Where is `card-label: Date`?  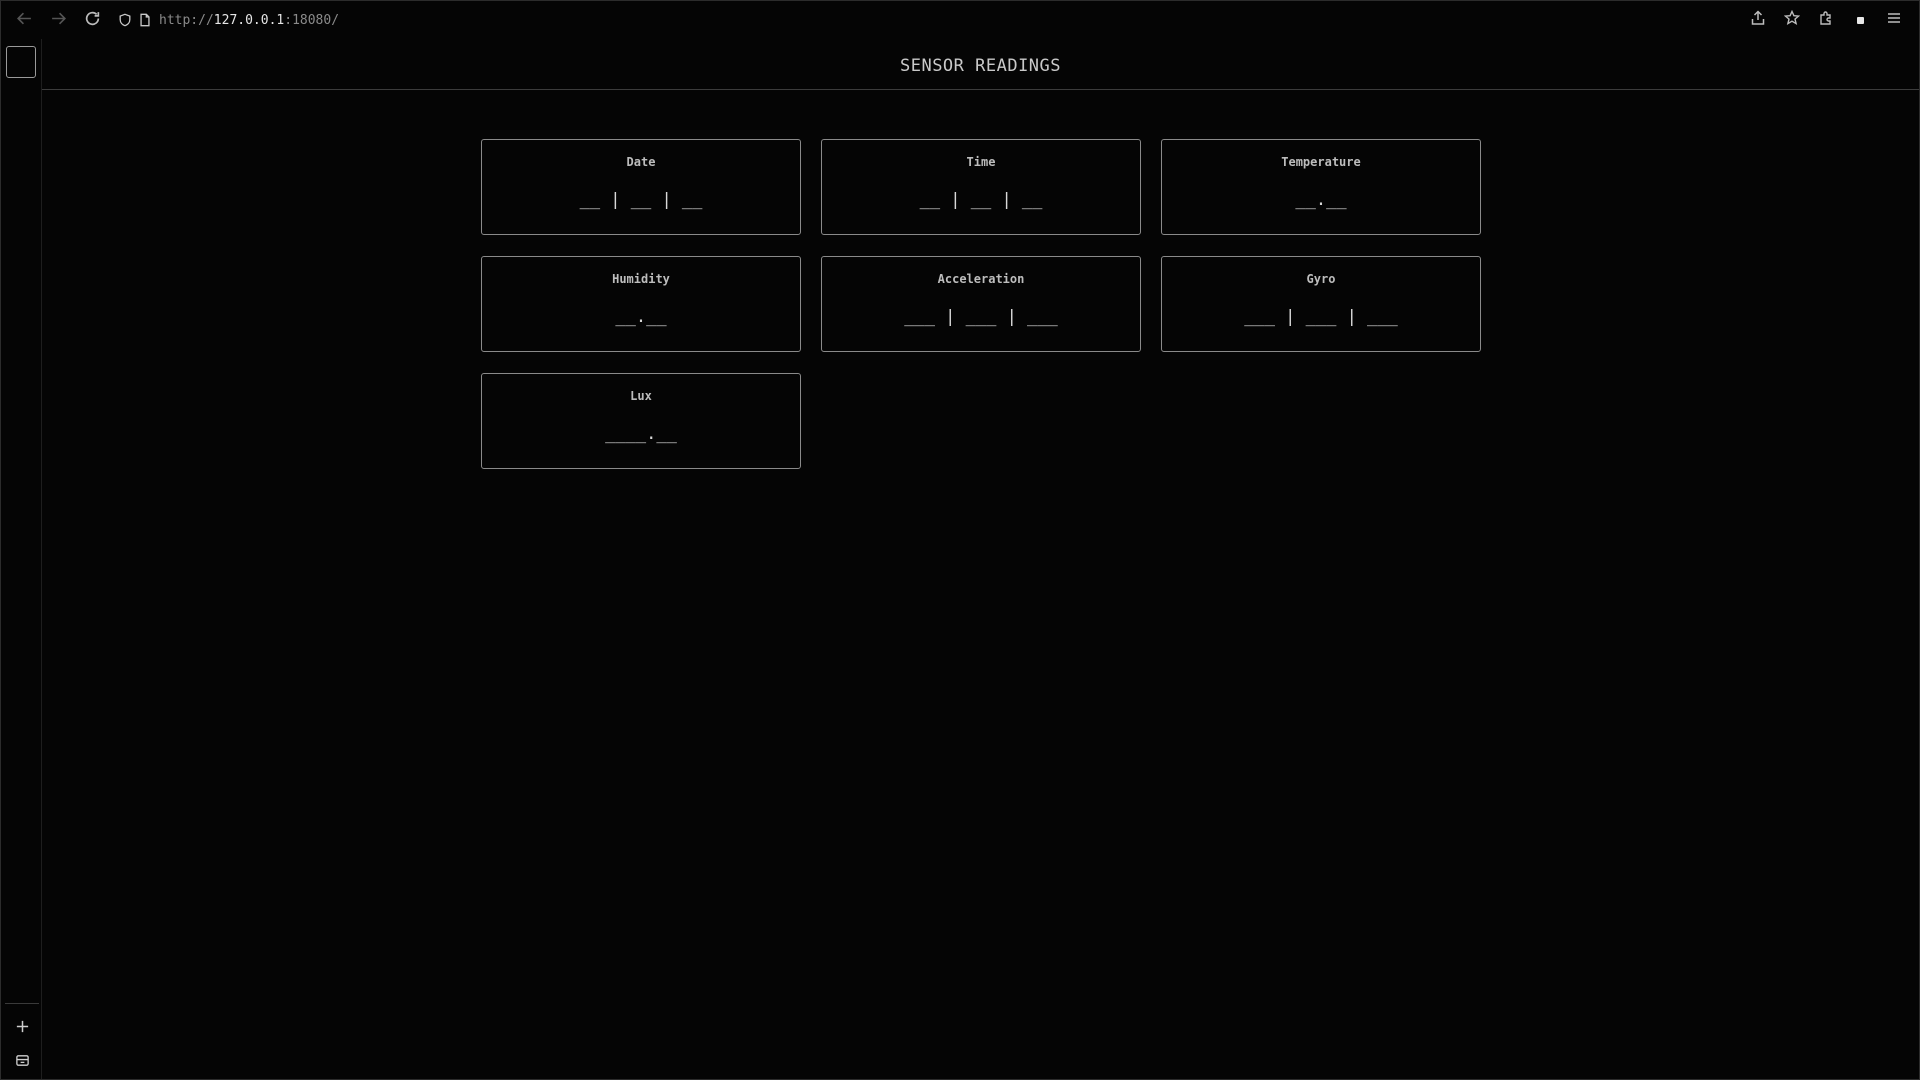
card-label: Date is located at coordinates (641, 162).